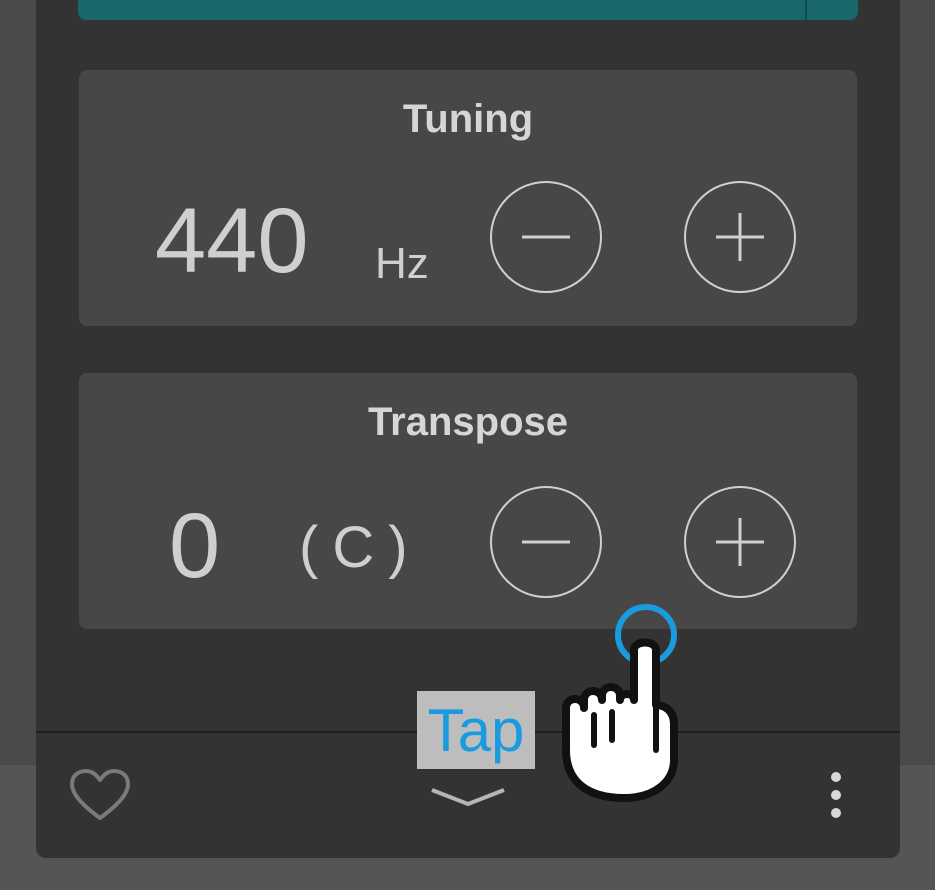 Image resolution: width=935 pixels, height=890 pixels. Describe the element at coordinates (806, 10) in the screenshot. I see `teal-bar-divider` at that location.